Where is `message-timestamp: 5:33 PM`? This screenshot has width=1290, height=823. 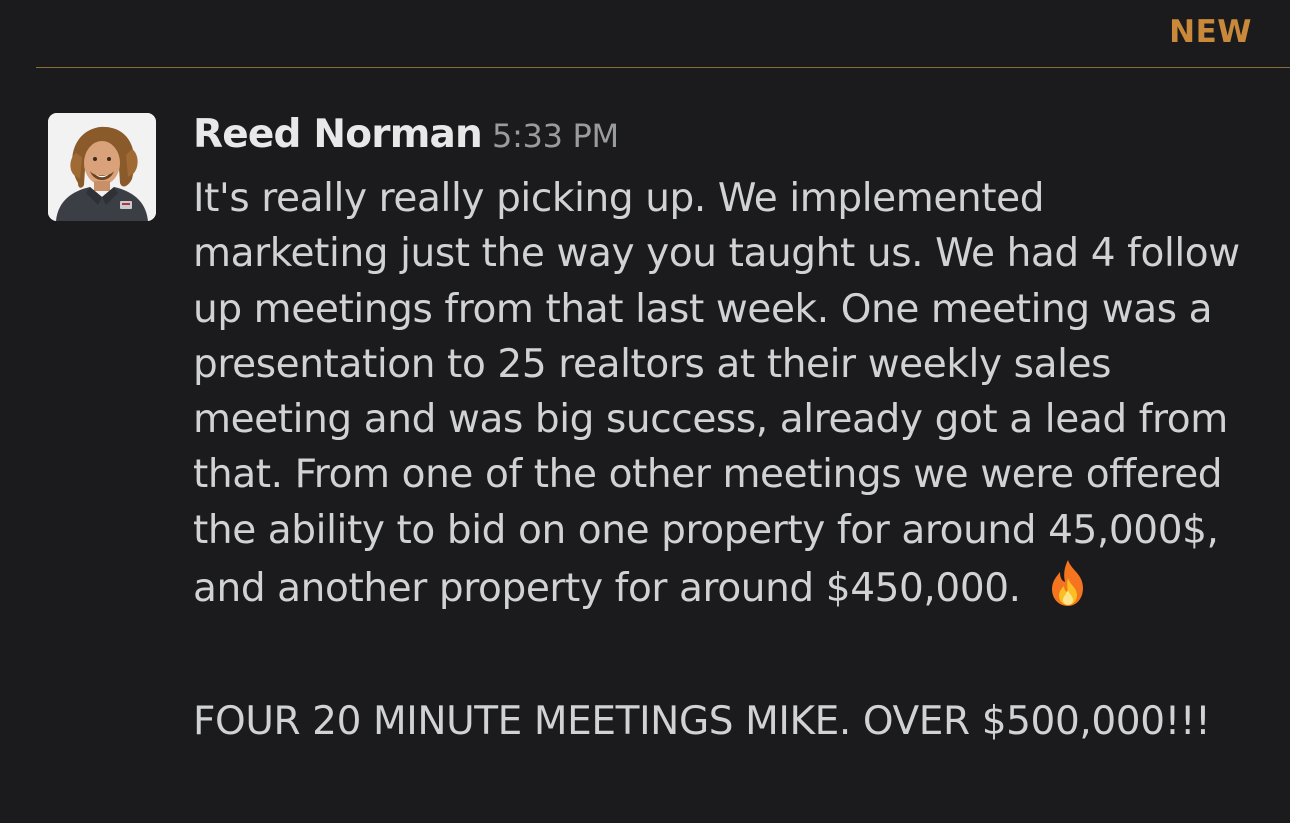
message-timestamp: 5:33 PM is located at coordinates (555, 136).